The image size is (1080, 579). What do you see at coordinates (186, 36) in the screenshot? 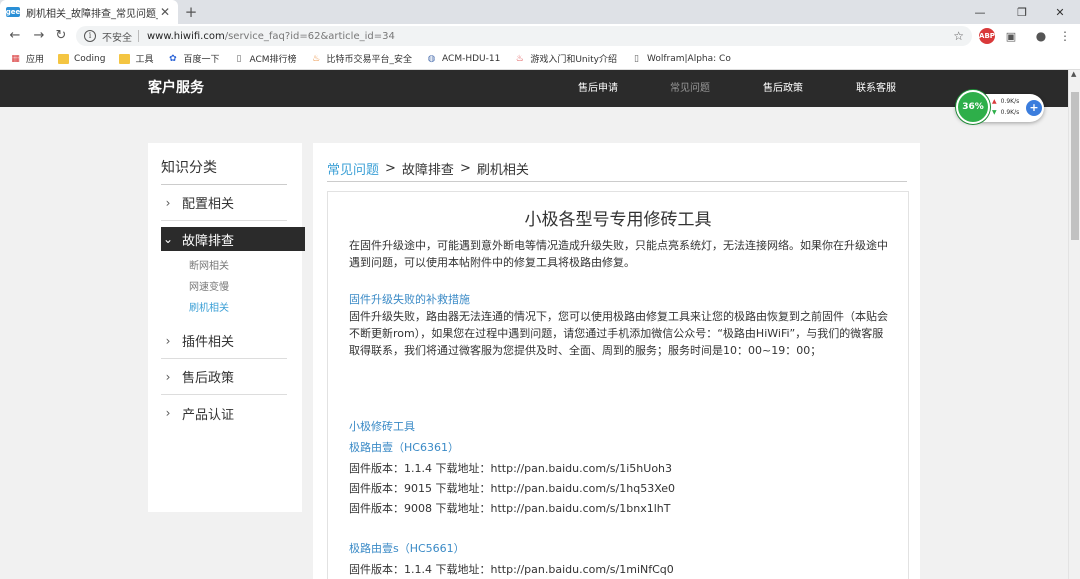
I see `url-host: www.hiwifi.com` at bounding box center [186, 36].